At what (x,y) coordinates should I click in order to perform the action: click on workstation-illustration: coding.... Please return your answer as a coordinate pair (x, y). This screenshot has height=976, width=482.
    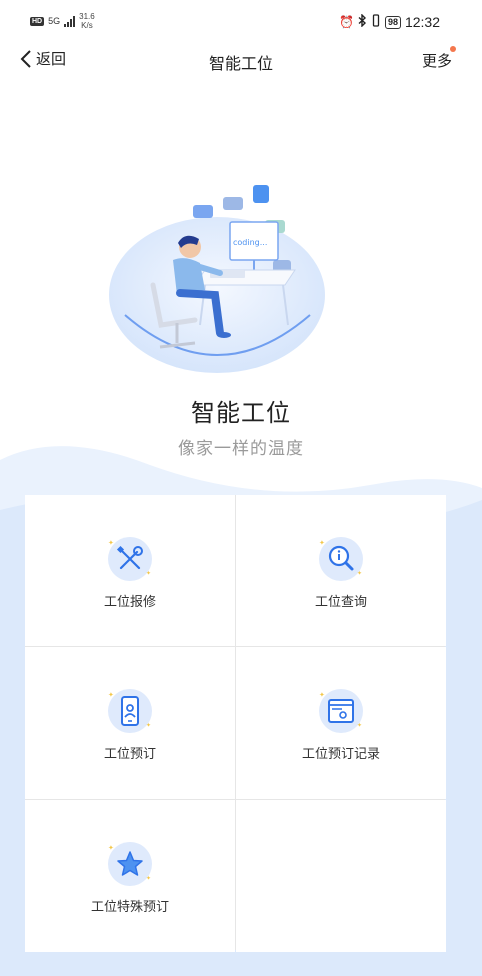
    Looking at the image, I should click on (217, 279).